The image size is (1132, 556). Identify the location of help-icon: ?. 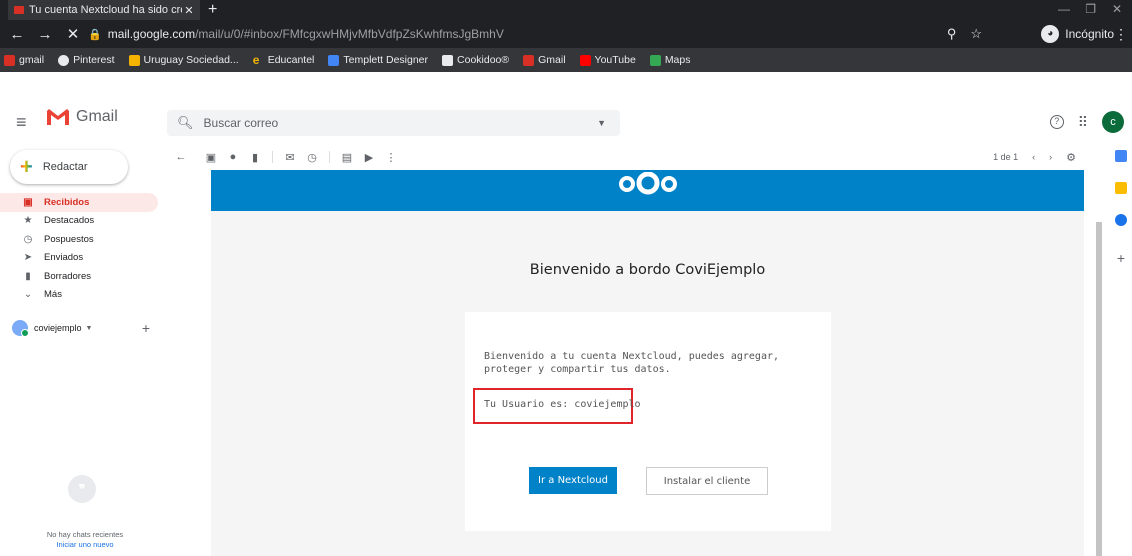
(1056, 122).